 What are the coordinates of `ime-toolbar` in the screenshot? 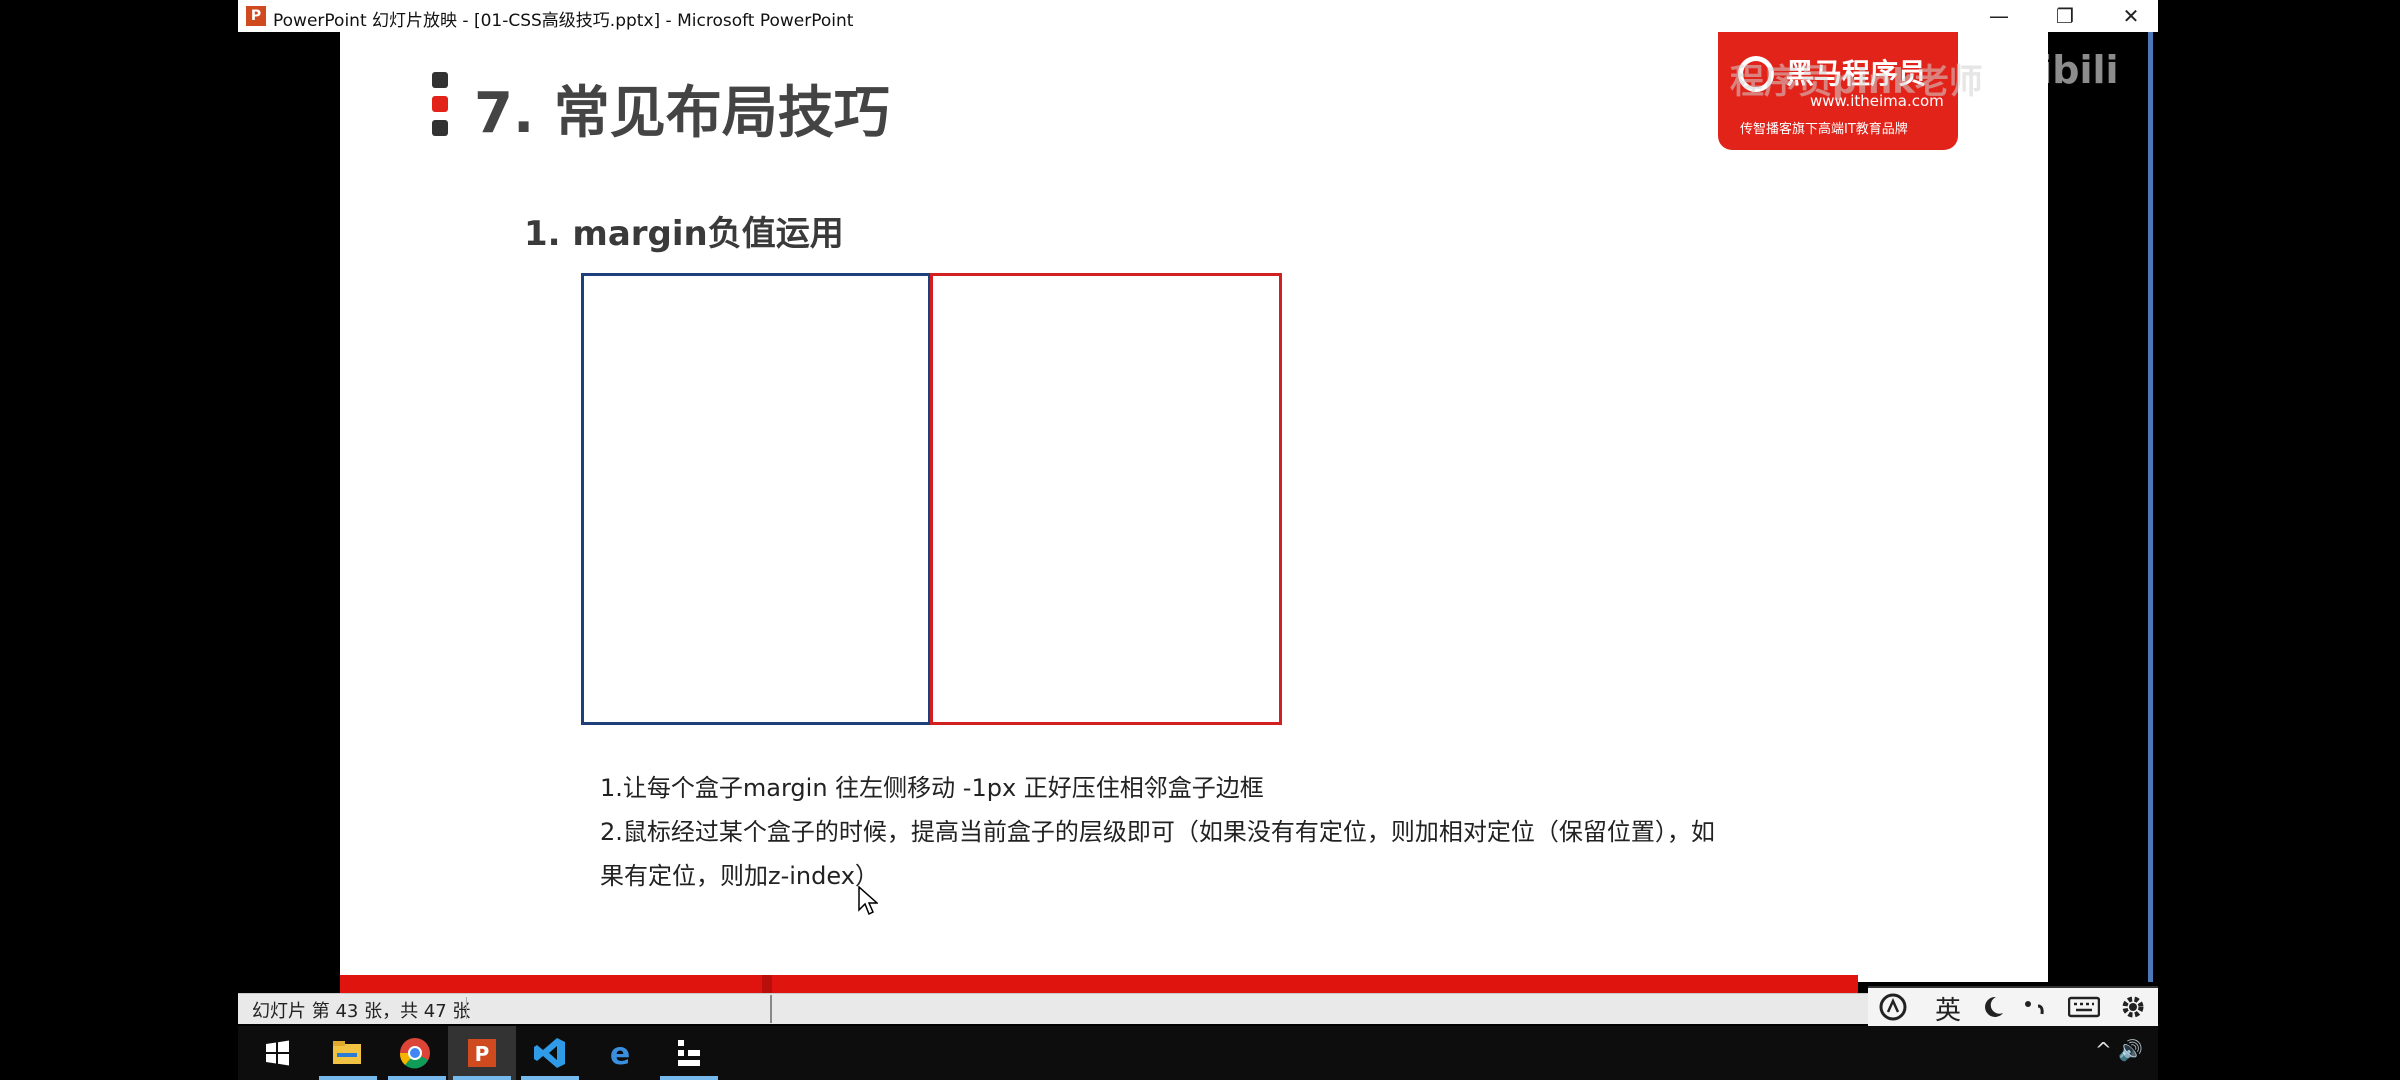 It's located at (2013, 1006).